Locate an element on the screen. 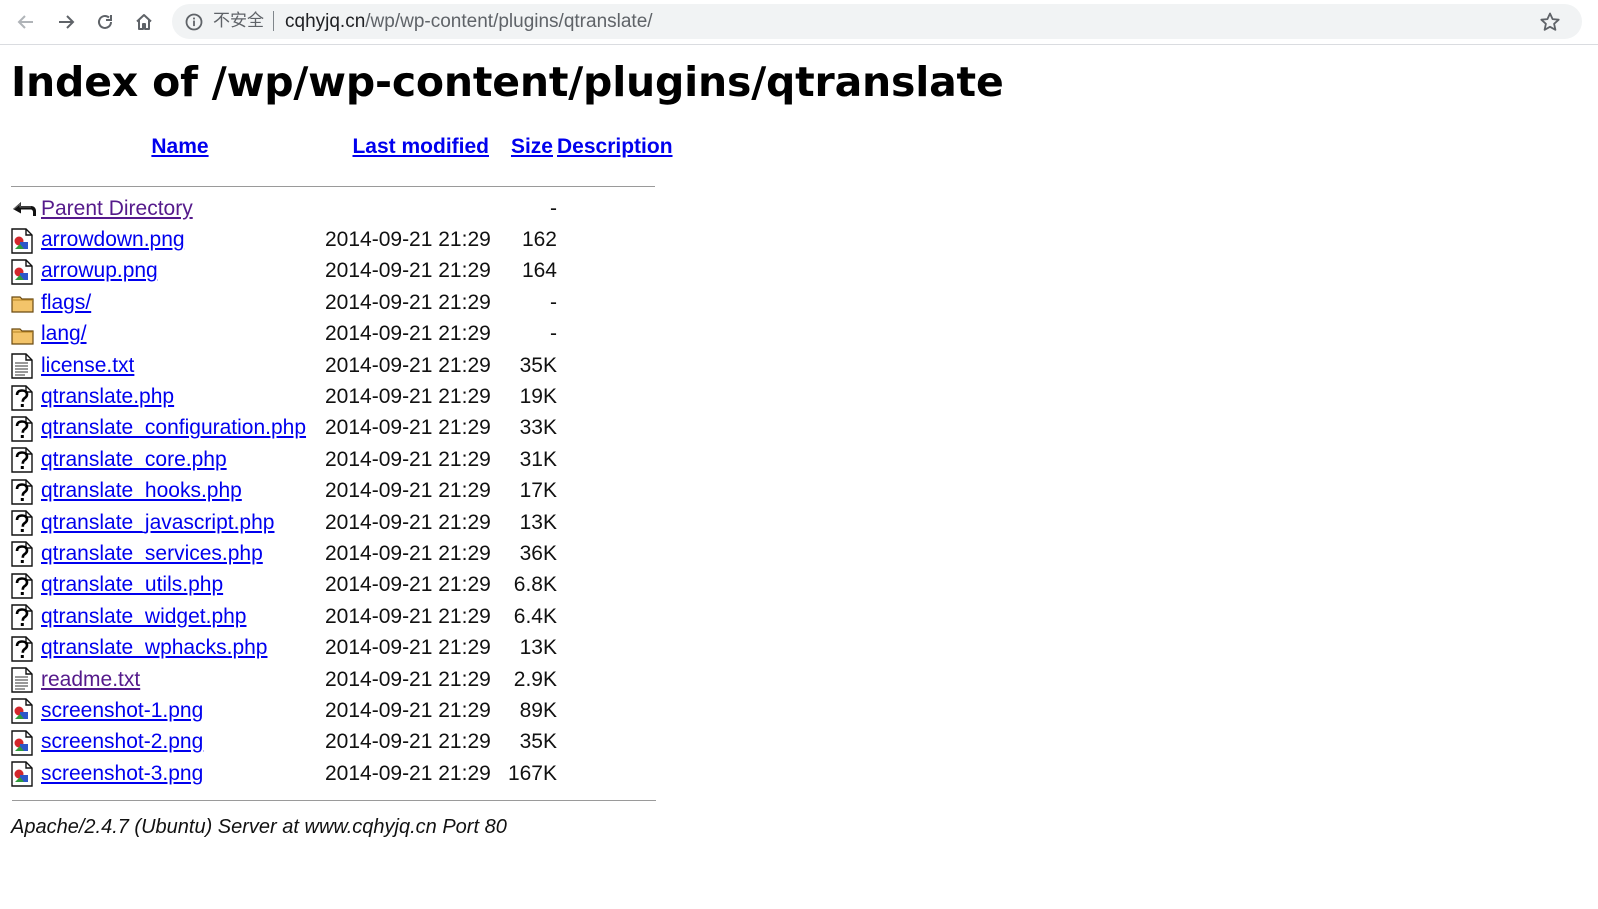 This screenshot has width=1598, height=909. file-link: qtranslate_core.php is located at coordinates (134, 459).